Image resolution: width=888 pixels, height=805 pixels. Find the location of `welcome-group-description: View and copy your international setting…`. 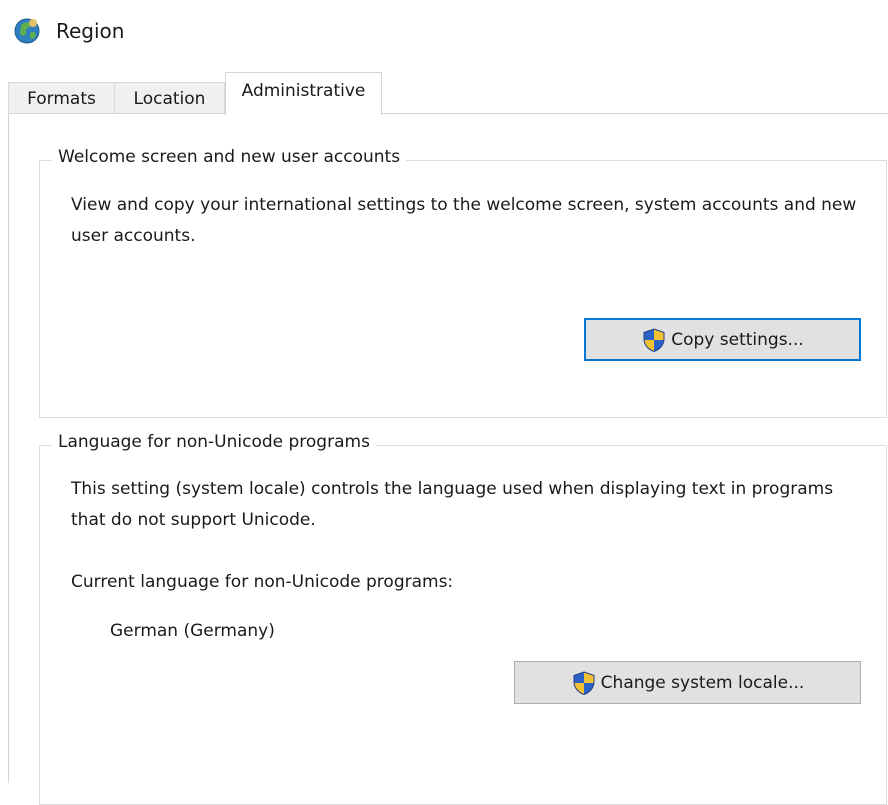

welcome-group-description: View and copy your international setting… is located at coordinates (464, 220).